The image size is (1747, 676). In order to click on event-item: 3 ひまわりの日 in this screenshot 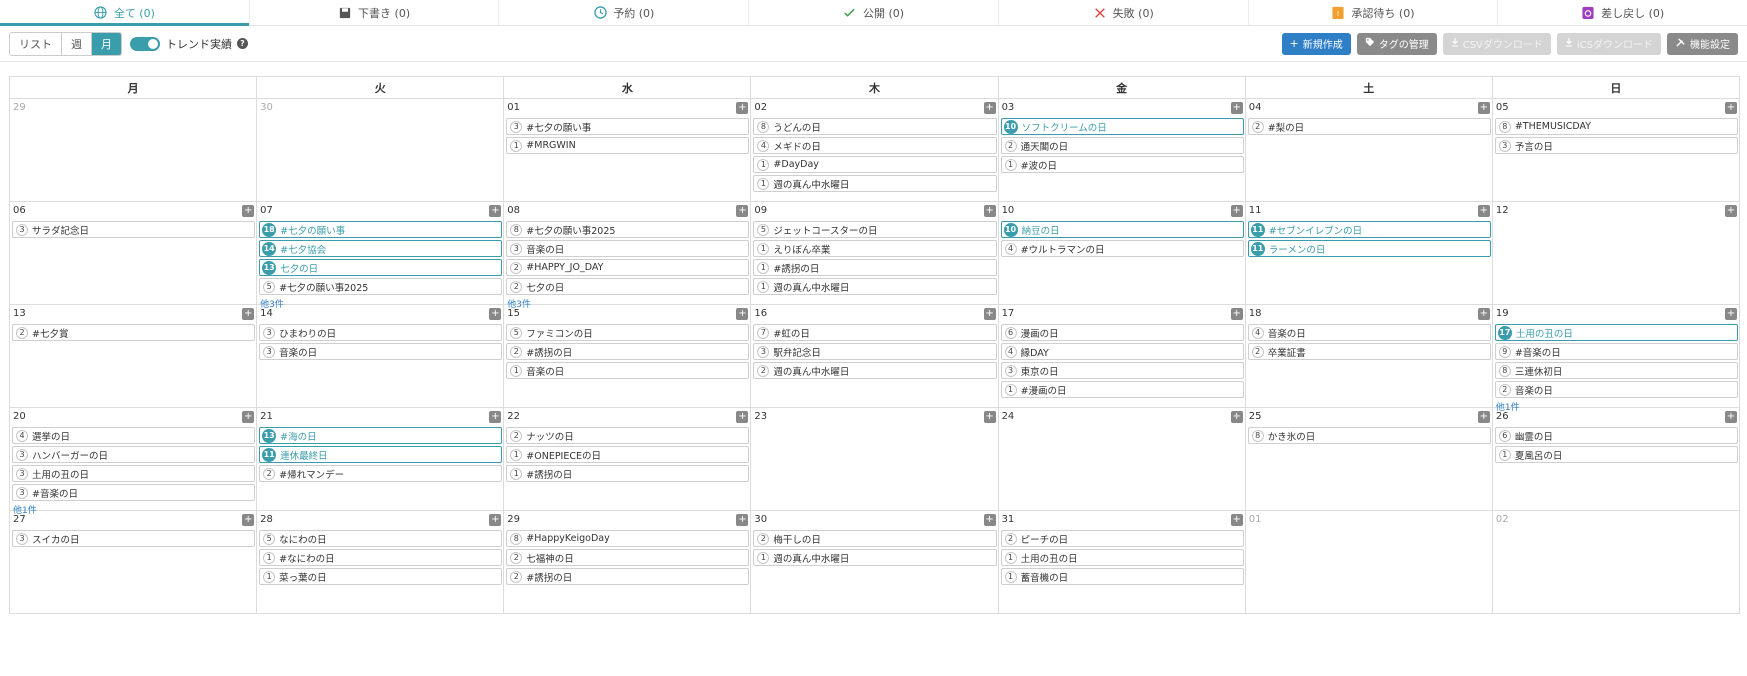, I will do `click(381, 332)`.